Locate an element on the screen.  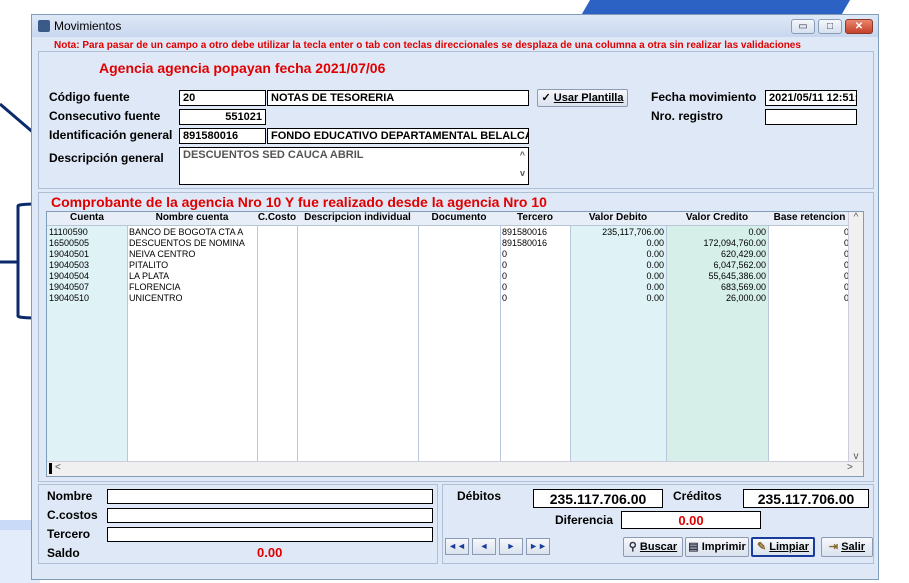
scroll-down-icon: v is located at coordinates (522, 173).